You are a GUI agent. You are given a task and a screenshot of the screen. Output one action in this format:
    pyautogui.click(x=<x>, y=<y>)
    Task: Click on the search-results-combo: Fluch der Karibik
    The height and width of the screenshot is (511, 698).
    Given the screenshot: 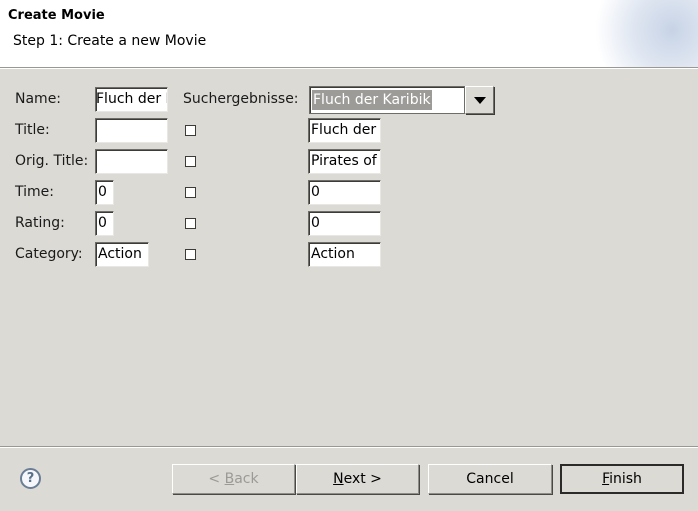 What is the action you would take?
    pyautogui.click(x=402, y=100)
    